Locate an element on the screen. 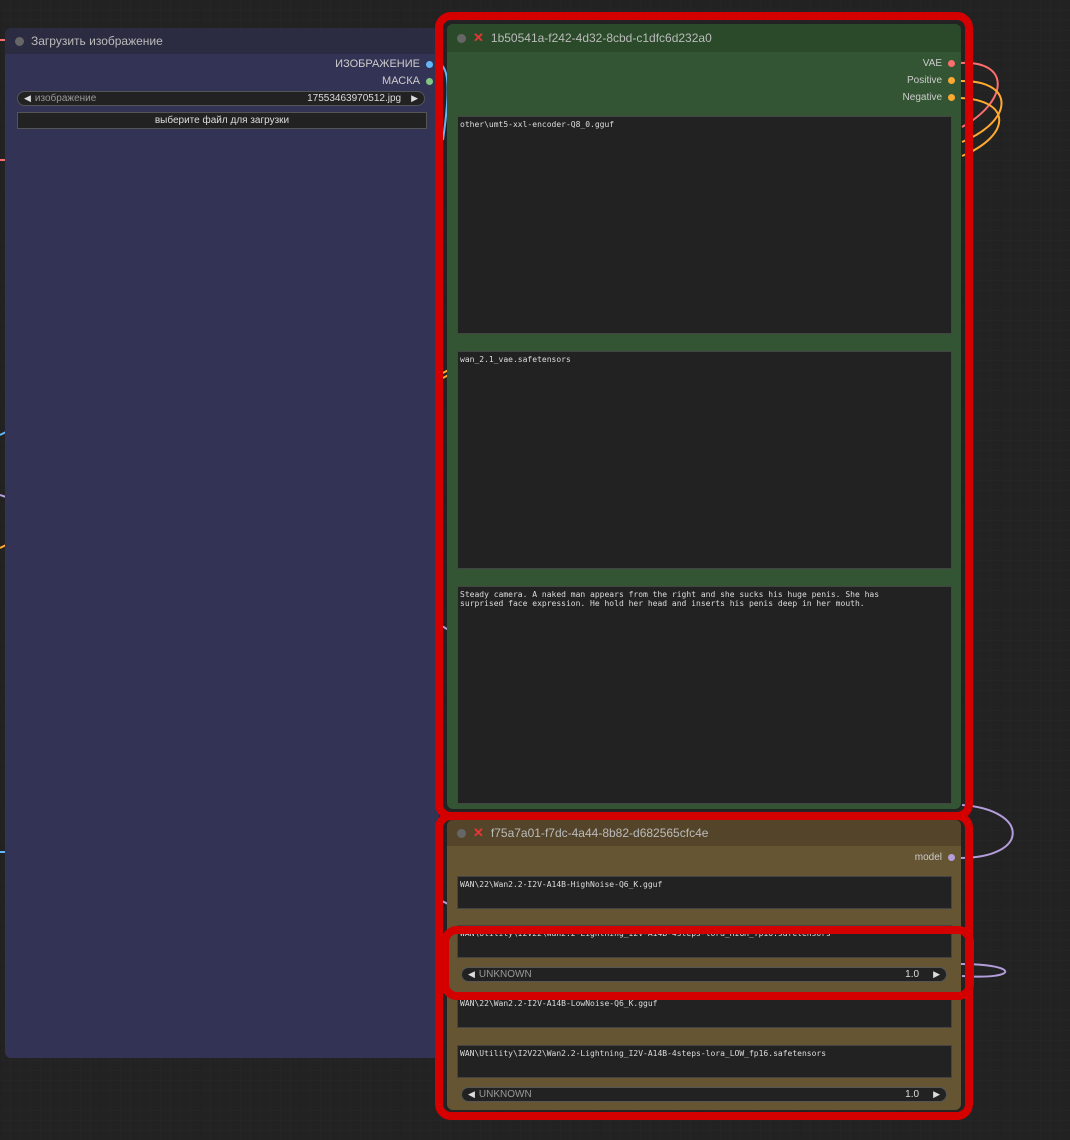 Image resolution: width=1070 pixels, height=1140 pixels. output-mask: МАСКА is located at coordinates (407, 81).